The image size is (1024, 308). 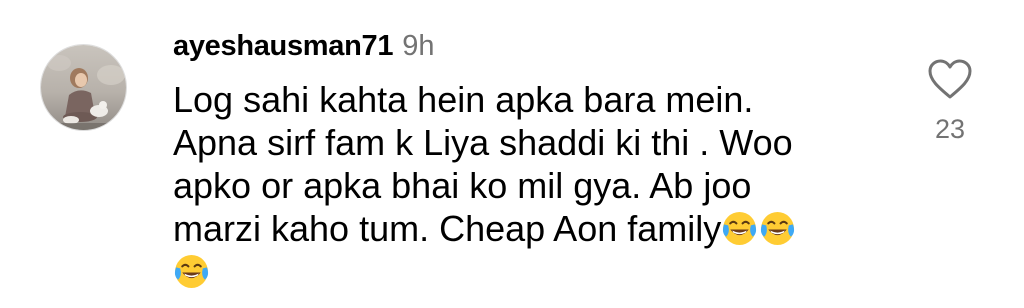 I want to click on comment-line-4: marzi kaho tum. Cheap Aon family, so click(x=533, y=228).